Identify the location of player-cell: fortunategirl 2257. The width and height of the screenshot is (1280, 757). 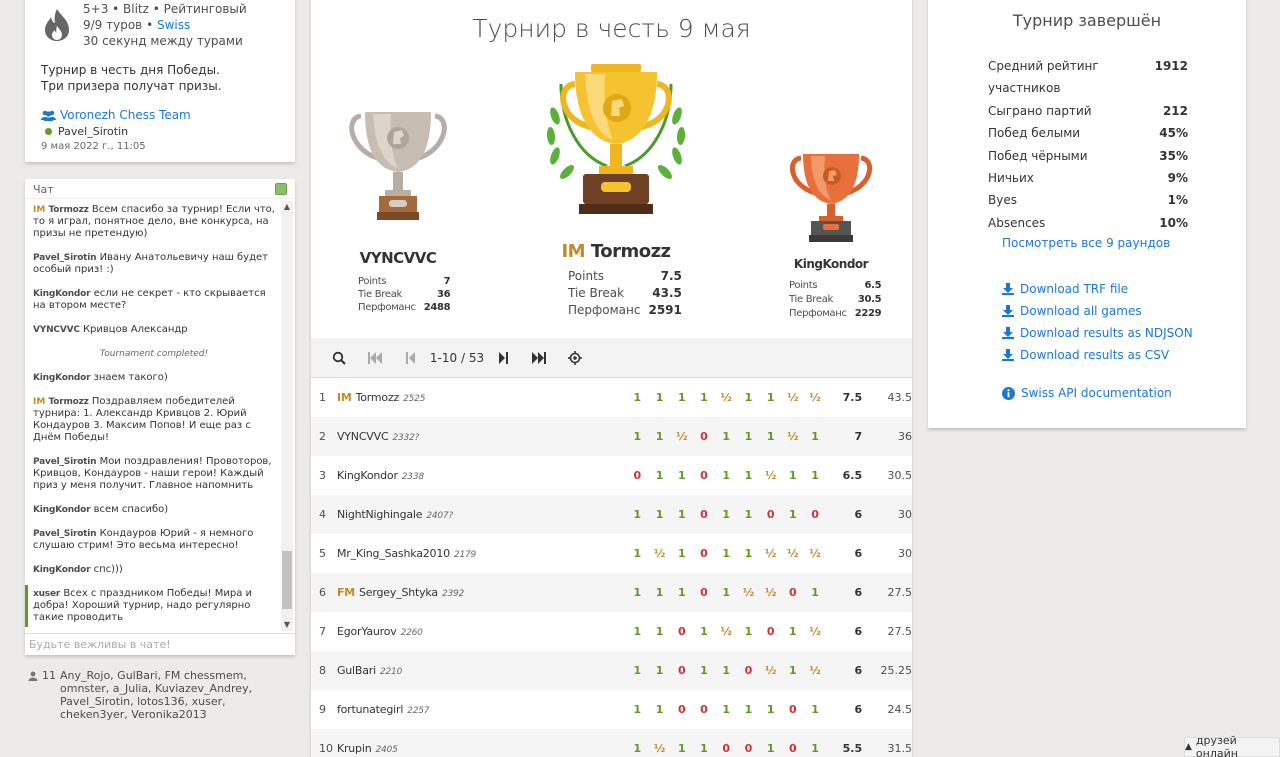
(481, 709).